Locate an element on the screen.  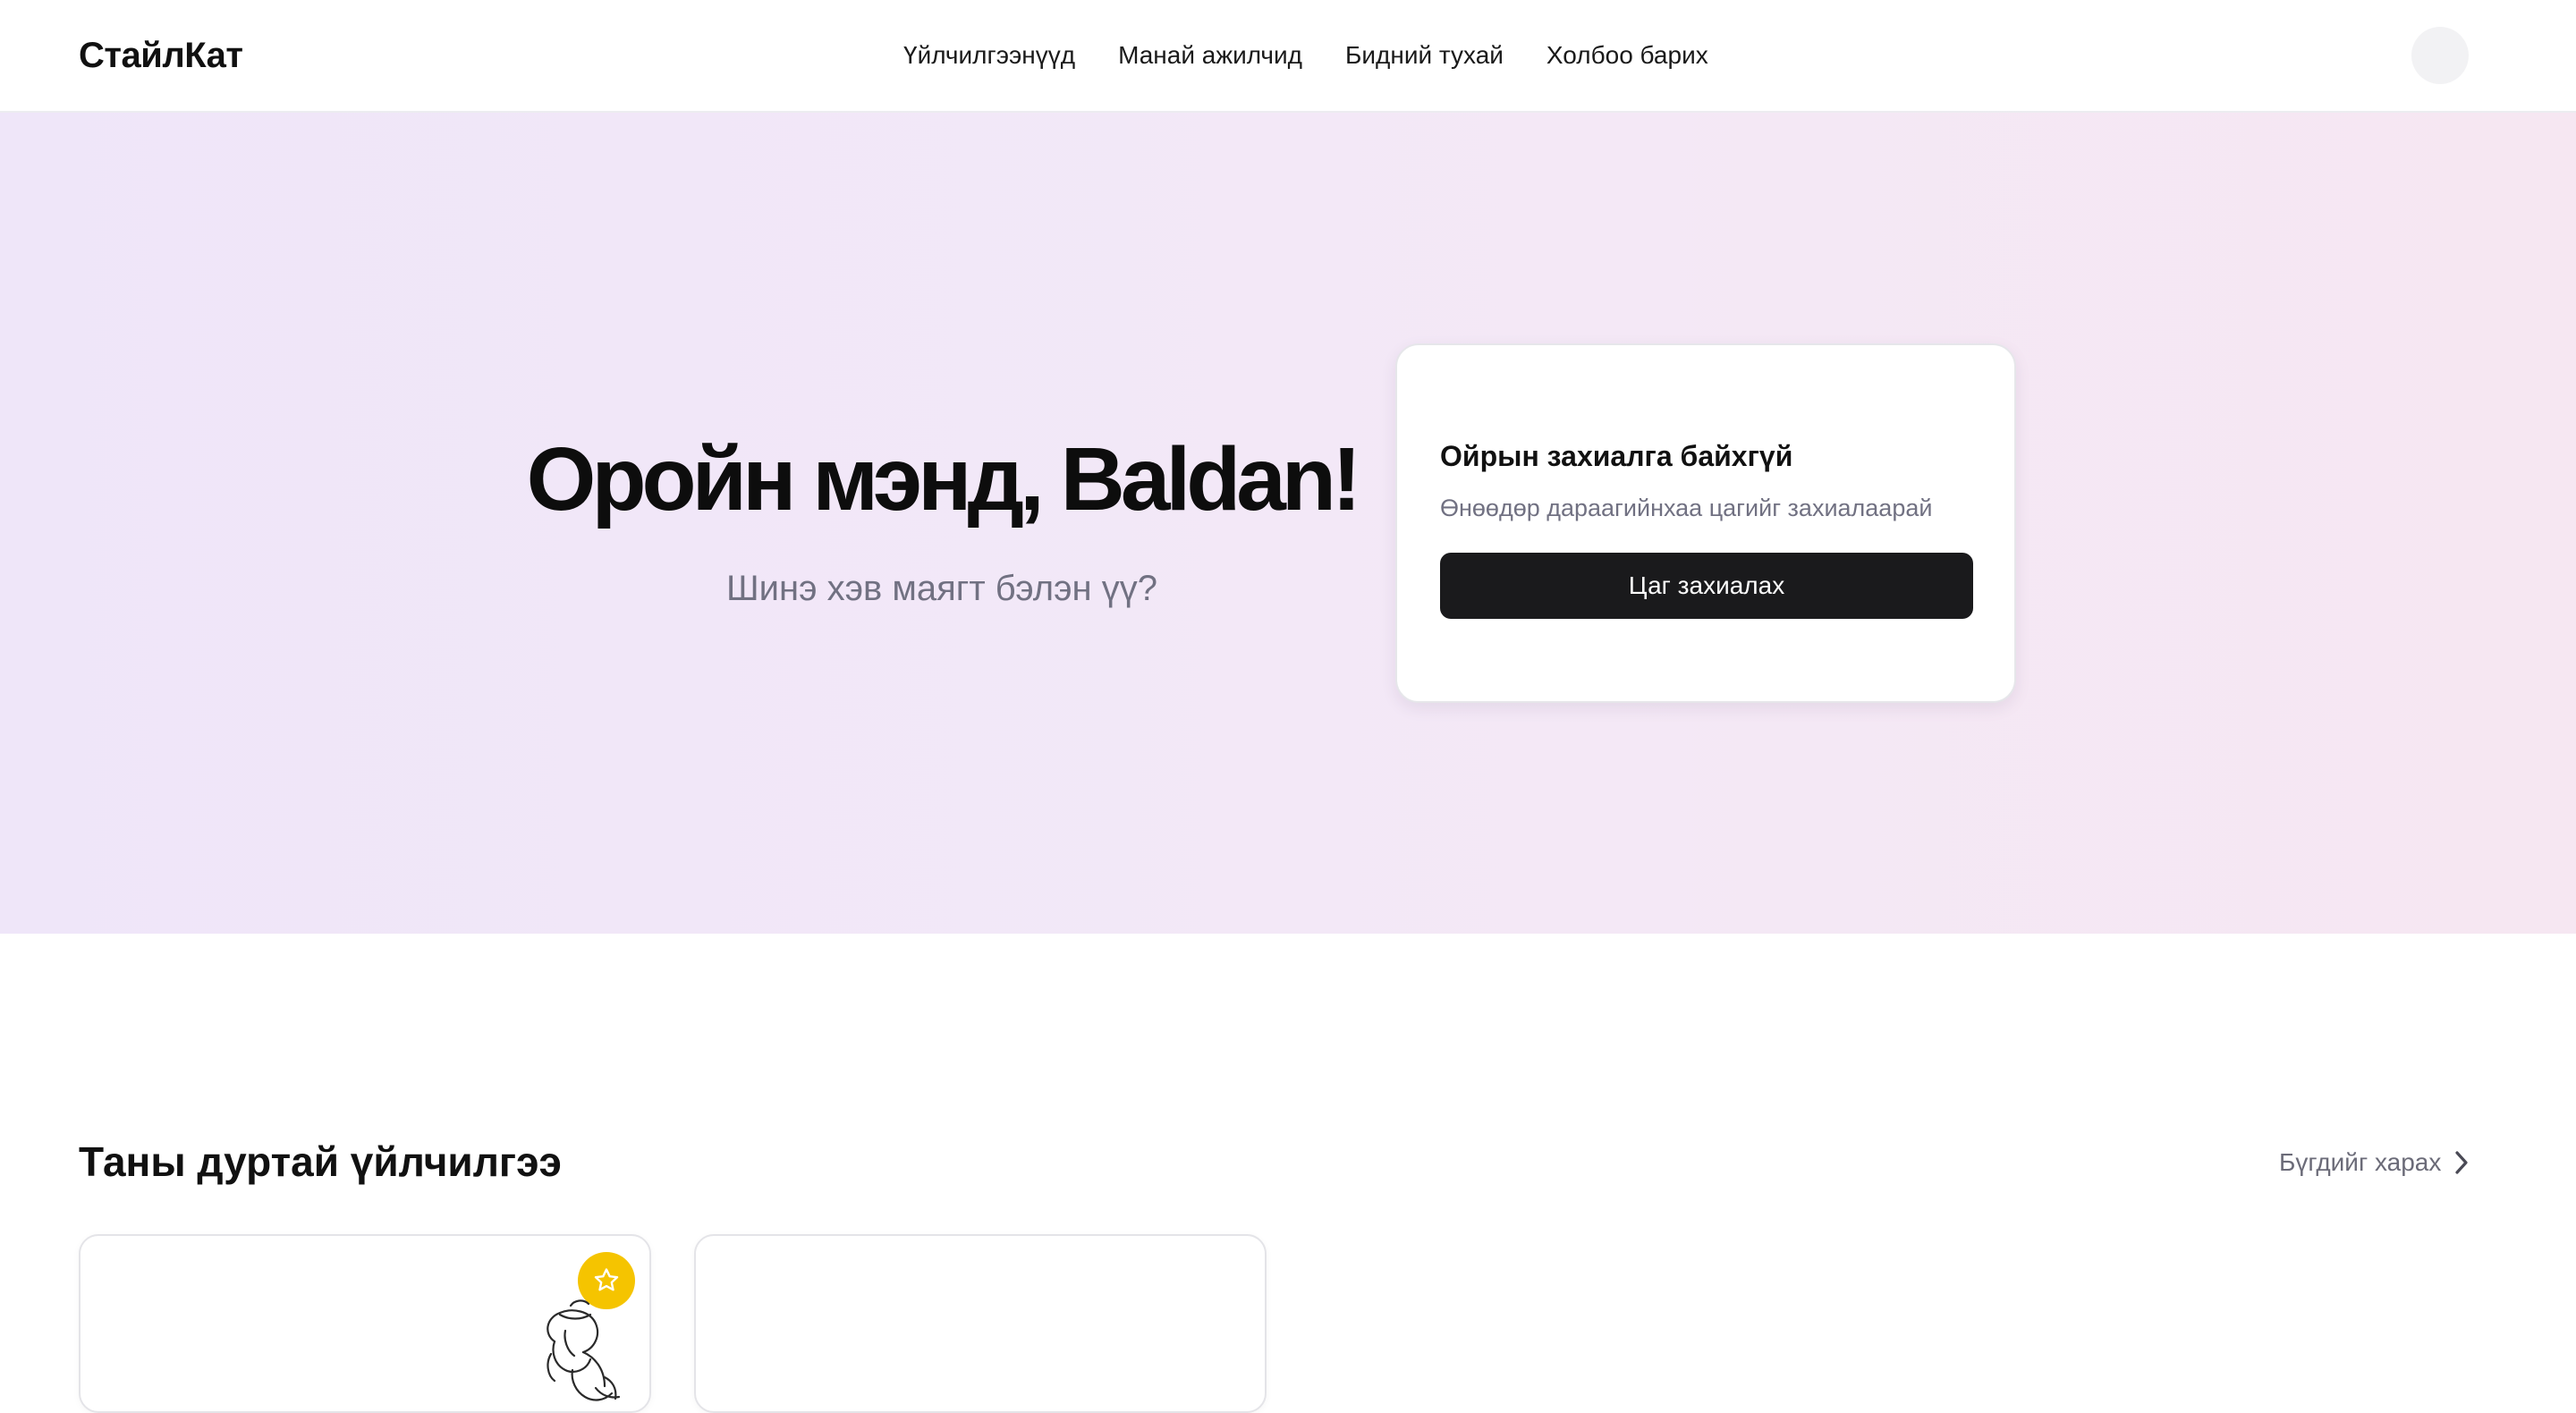
favorites-section-title: Таны дуртай үйлчилгээ is located at coordinates (320, 1161).